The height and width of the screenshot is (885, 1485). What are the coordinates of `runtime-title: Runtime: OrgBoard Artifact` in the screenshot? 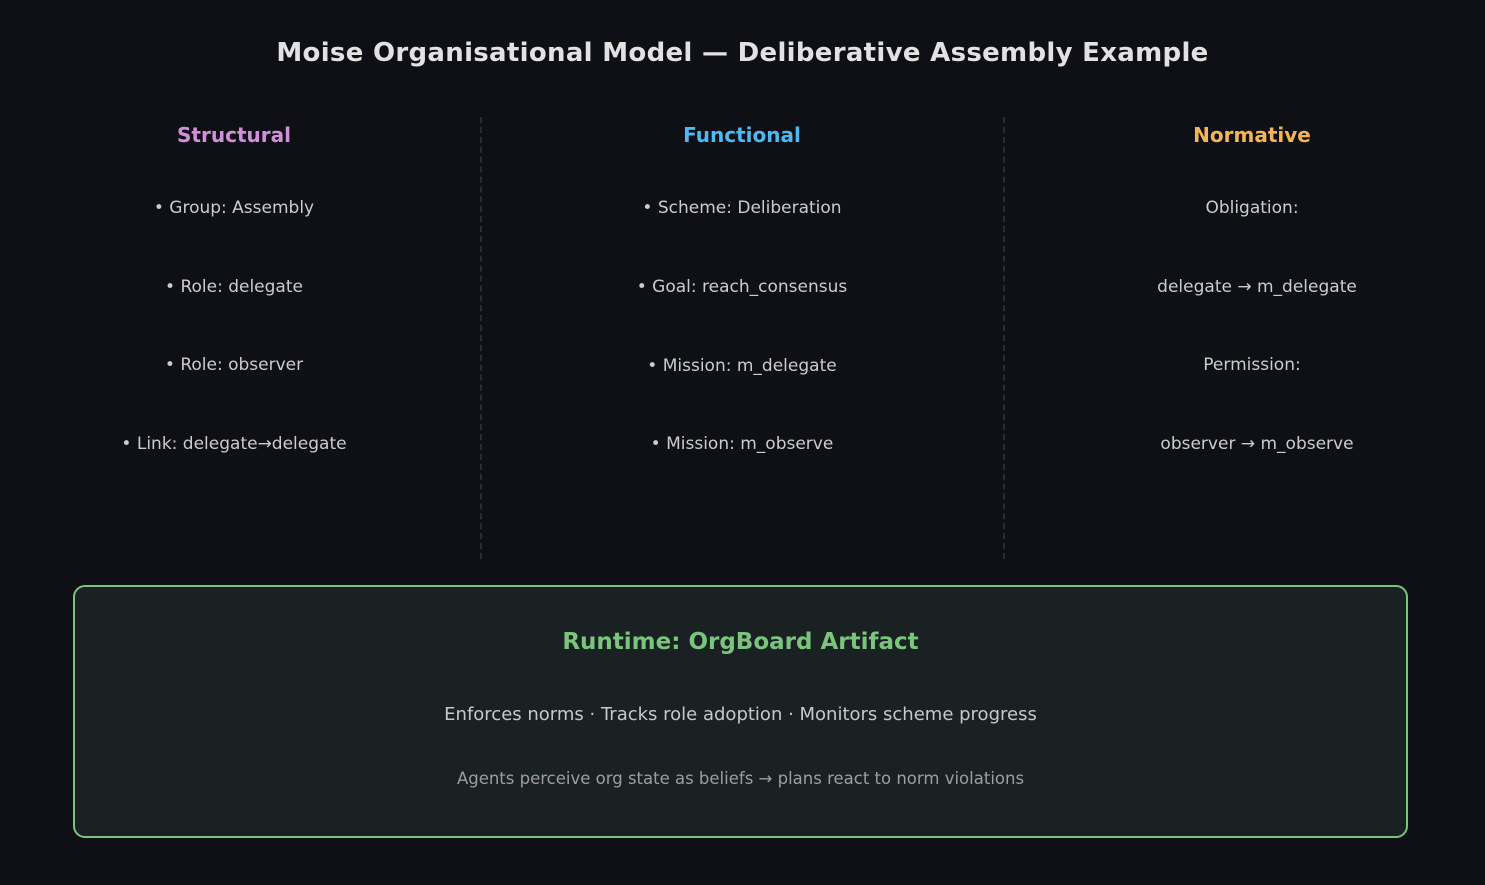 It's located at (740, 642).